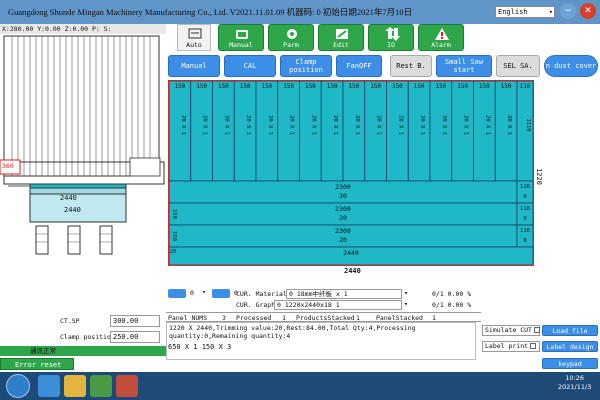 The height and width of the screenshot is (400, 600). What do you see at coordinates (37, 364) in the screenshot?
I see `error-reset-button: Error reset` at bounding box center [37, 364].